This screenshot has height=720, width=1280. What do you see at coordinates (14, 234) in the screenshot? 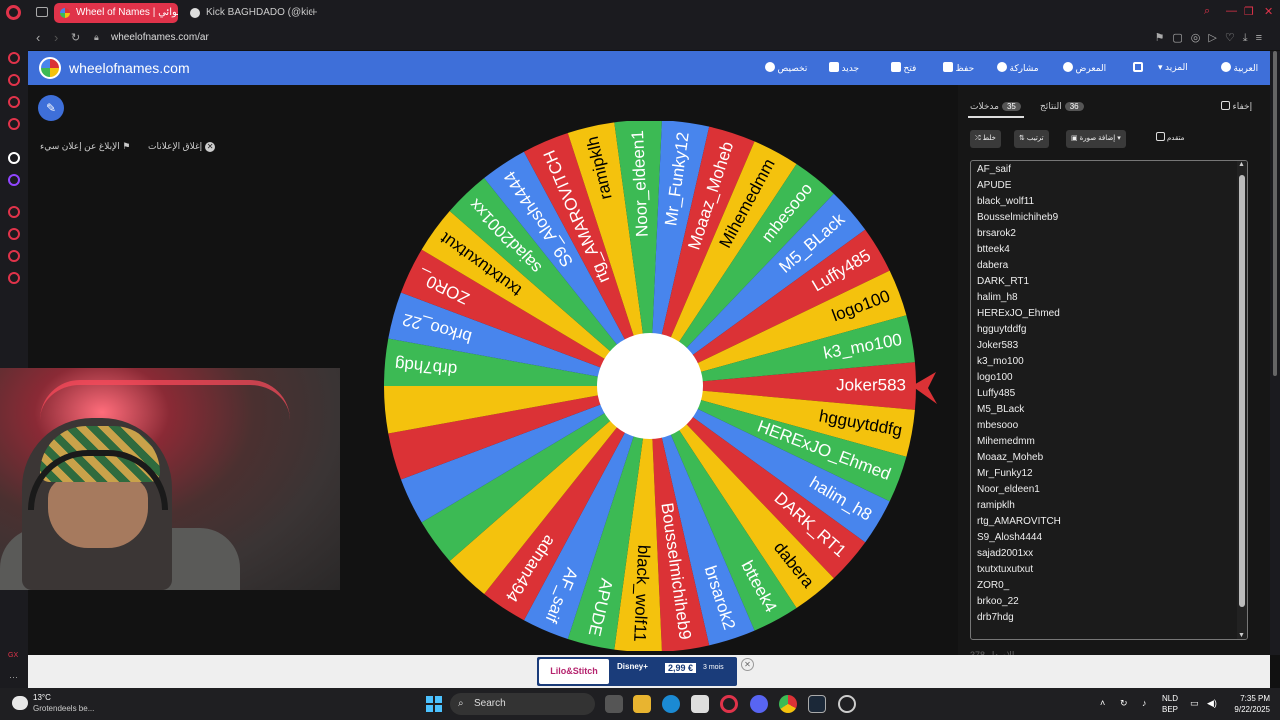
I see `clock-icon` at bounding box center [14, 234].